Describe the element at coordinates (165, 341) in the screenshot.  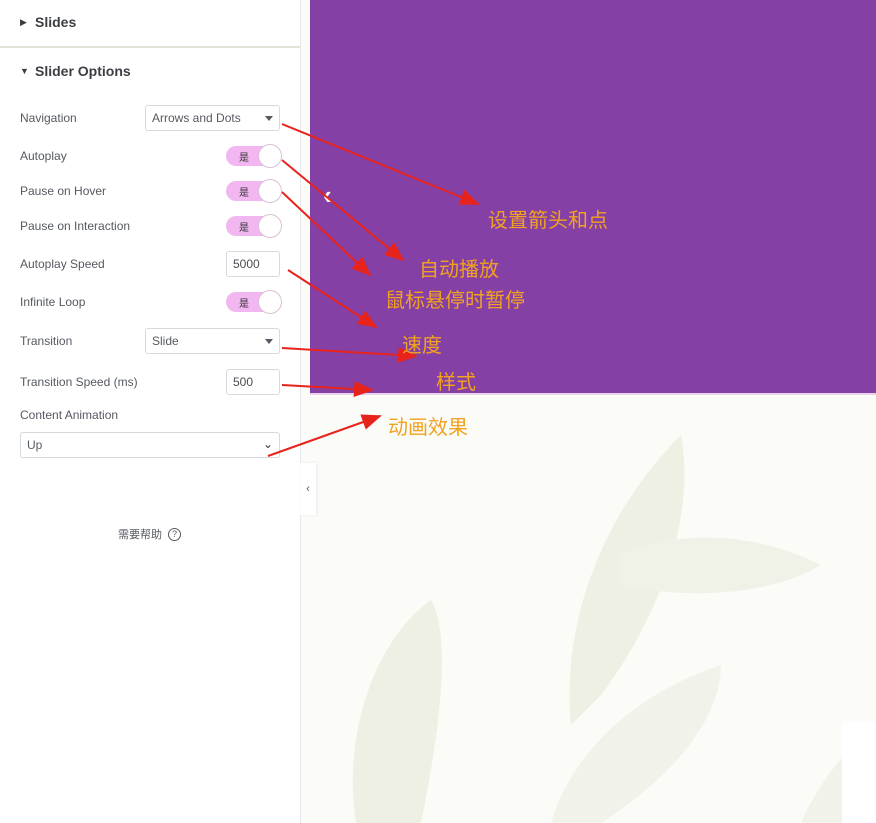
I see `transition-value: Slide` at that location.